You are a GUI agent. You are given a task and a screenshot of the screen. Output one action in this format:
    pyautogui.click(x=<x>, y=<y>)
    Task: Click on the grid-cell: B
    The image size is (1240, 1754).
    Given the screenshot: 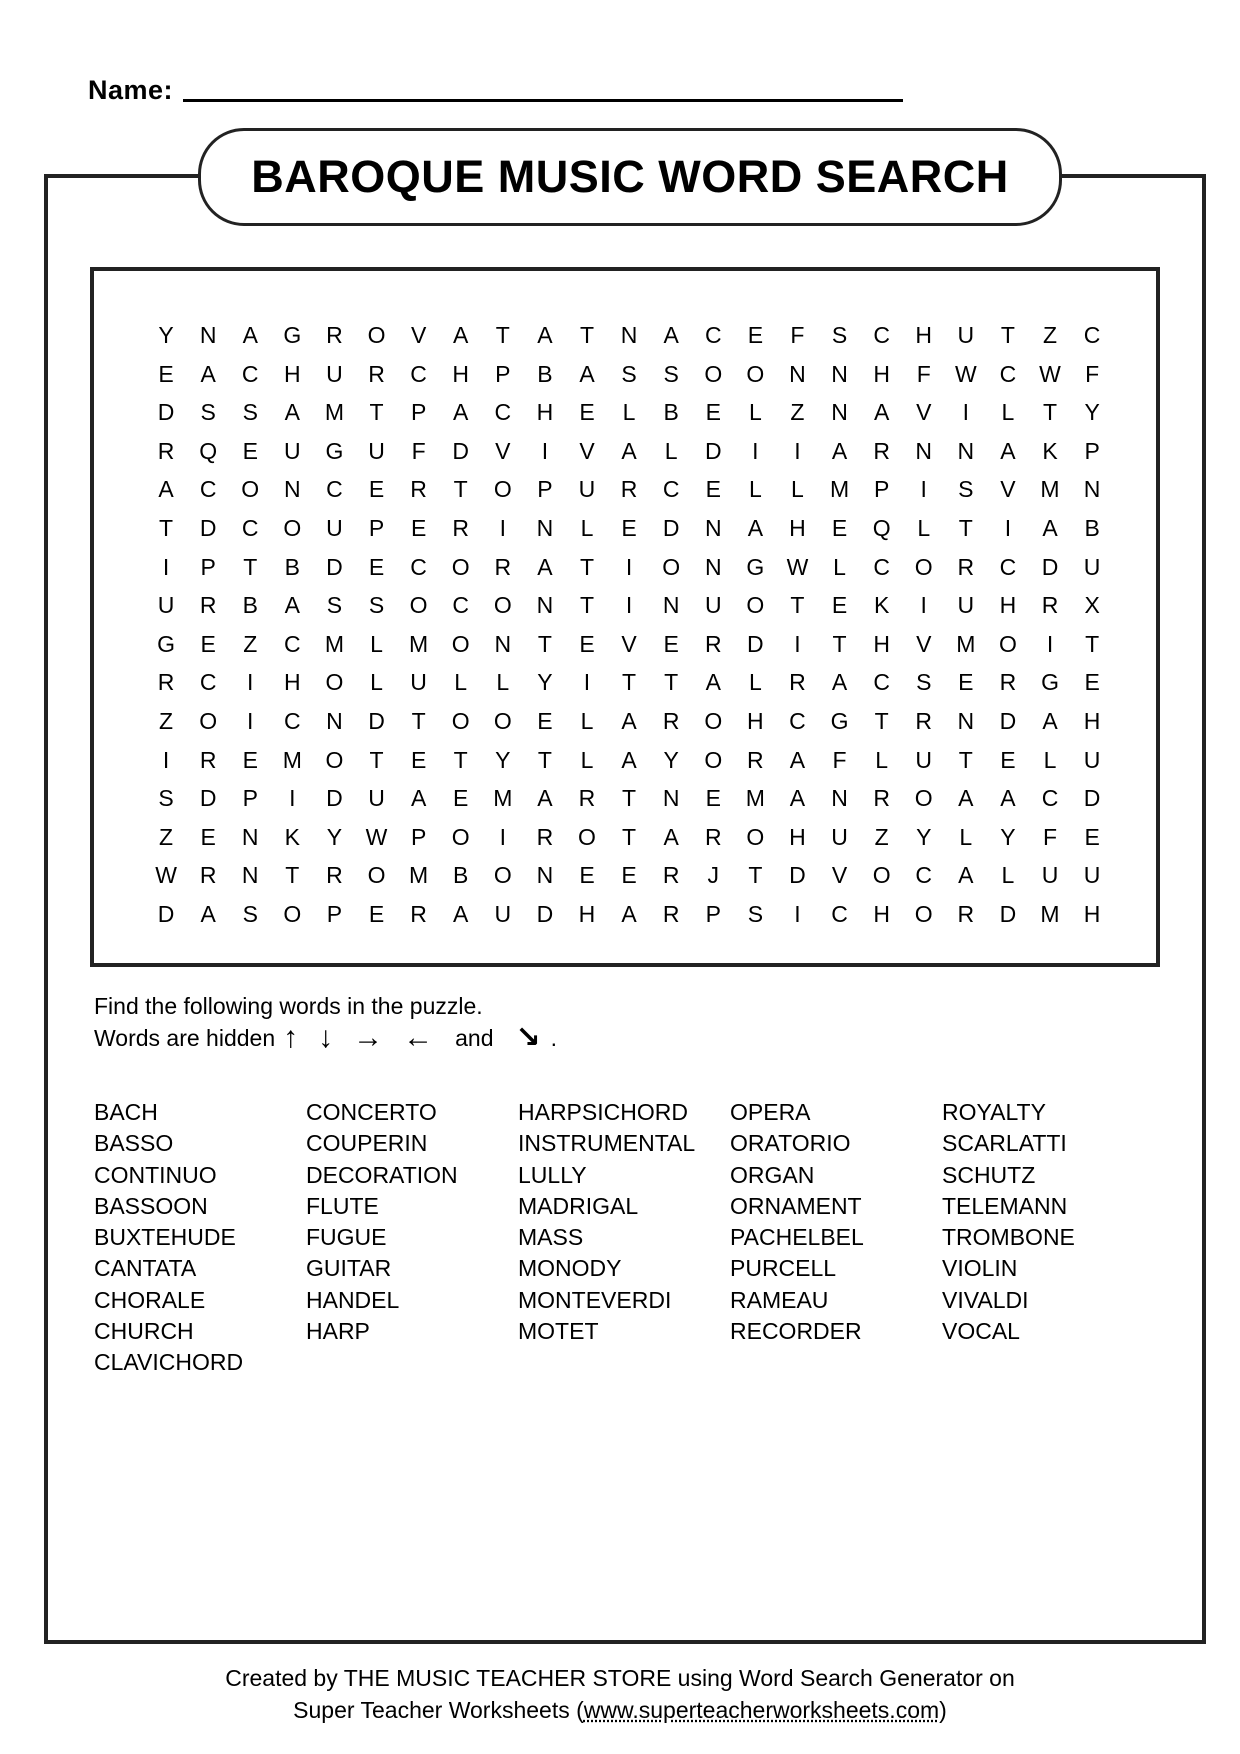 What is the action you would take?
    pyautogui.click(x=671, y=412)
    